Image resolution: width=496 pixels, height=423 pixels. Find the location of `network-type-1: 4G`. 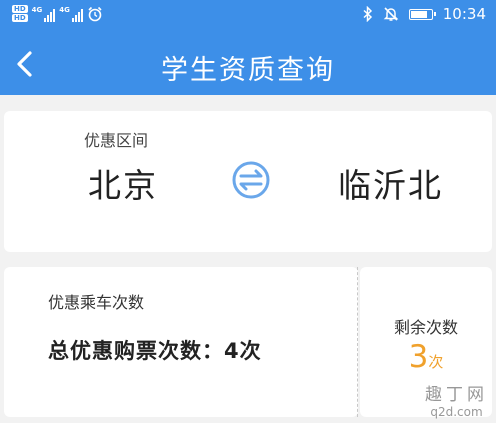

network-type-1: 4G is located at coordinates (37, 9).